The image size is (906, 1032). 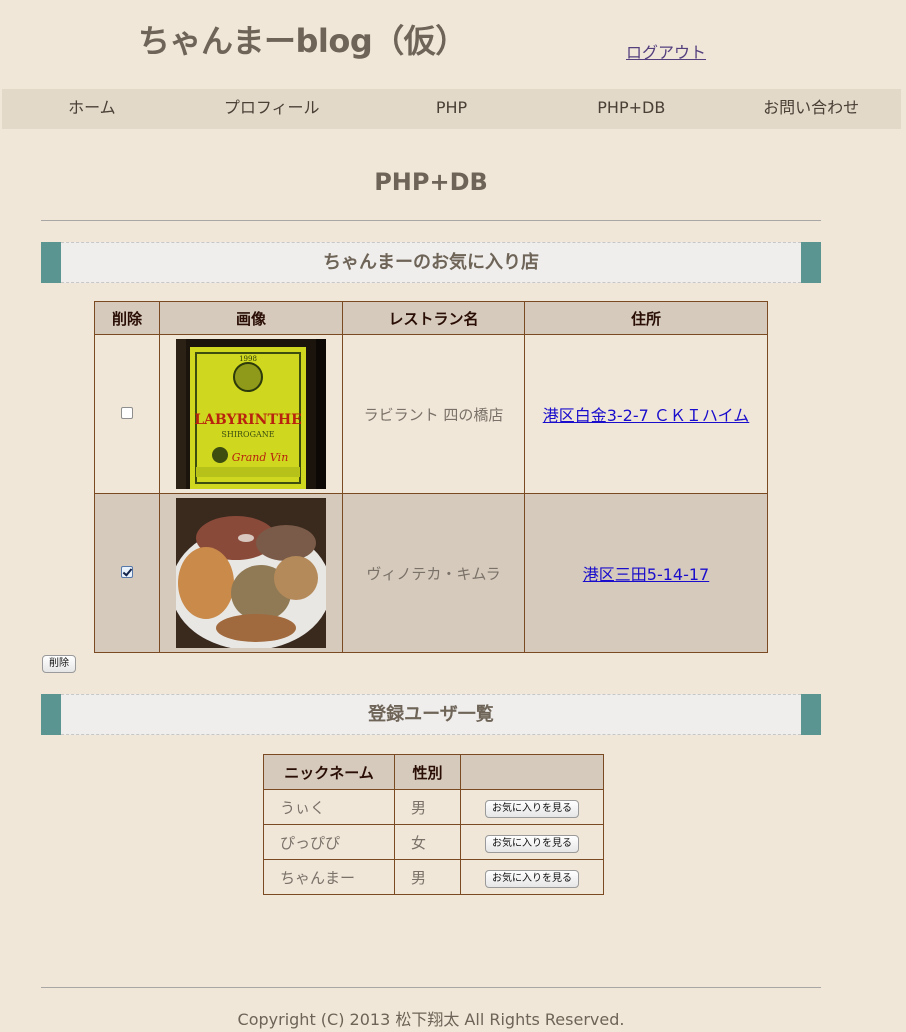 I want to click on user-nickname: うぃく, so click(x=329, y=807).